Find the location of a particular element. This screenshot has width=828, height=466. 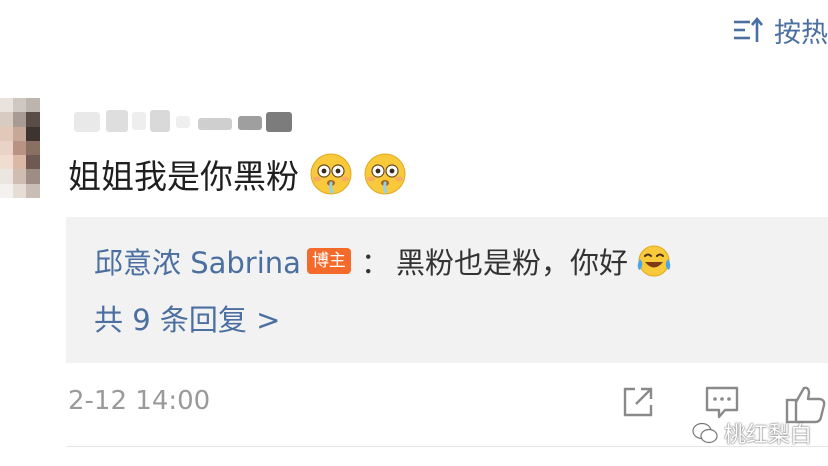

sort-label: 按热 is located at coordinates (801, 33).